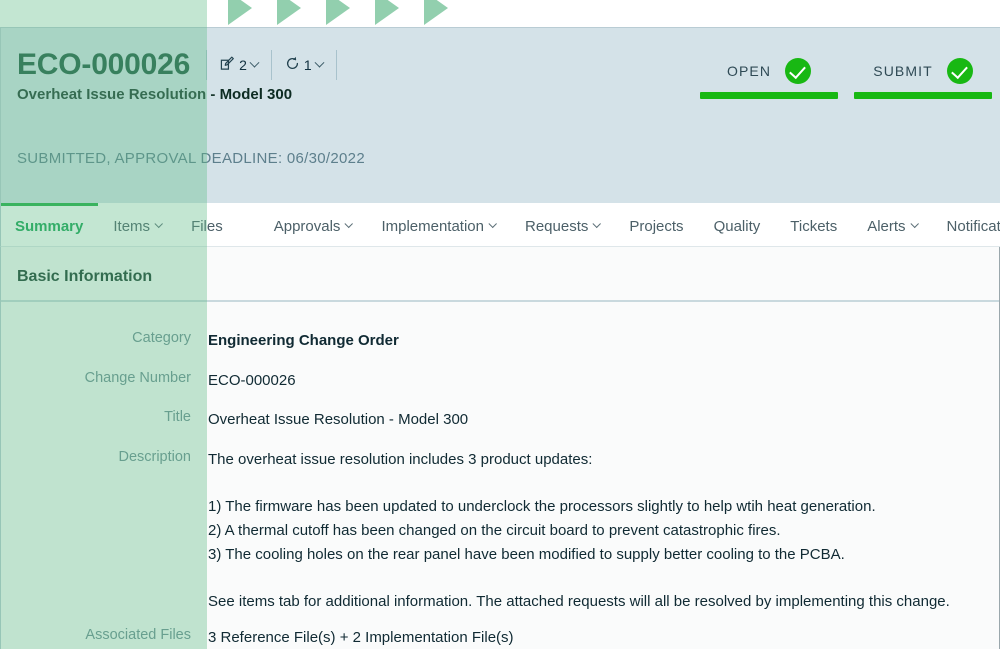  Describe the element at coordinates (238, 65) in the screenshot. I see `edit-count-chip: 2` at that location.